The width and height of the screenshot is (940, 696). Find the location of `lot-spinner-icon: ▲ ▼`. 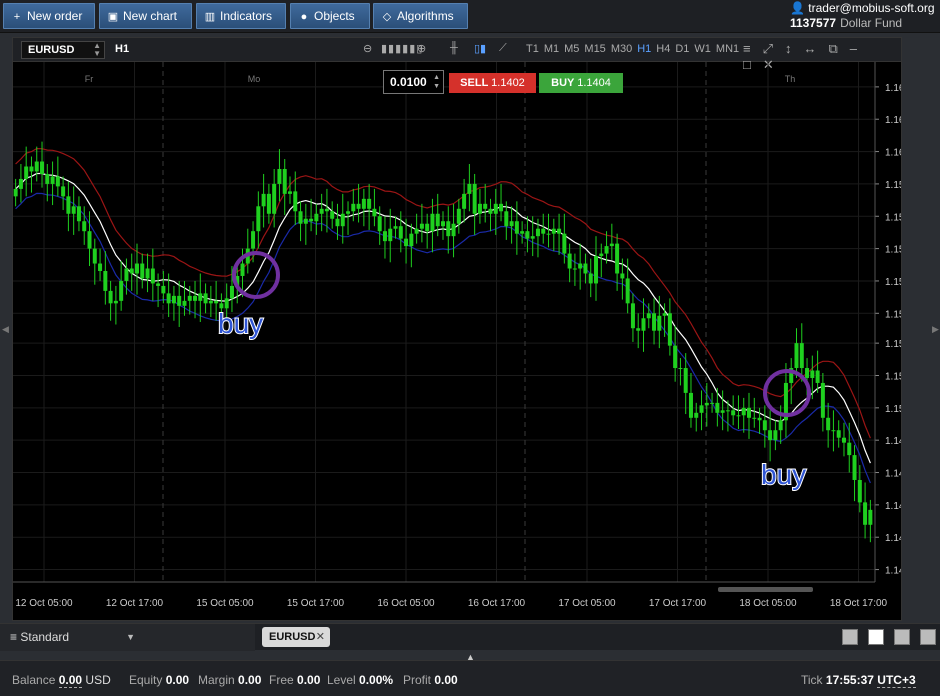

lot-spinner-icon: ▲ ▼ is located at coordinates (436, 82).